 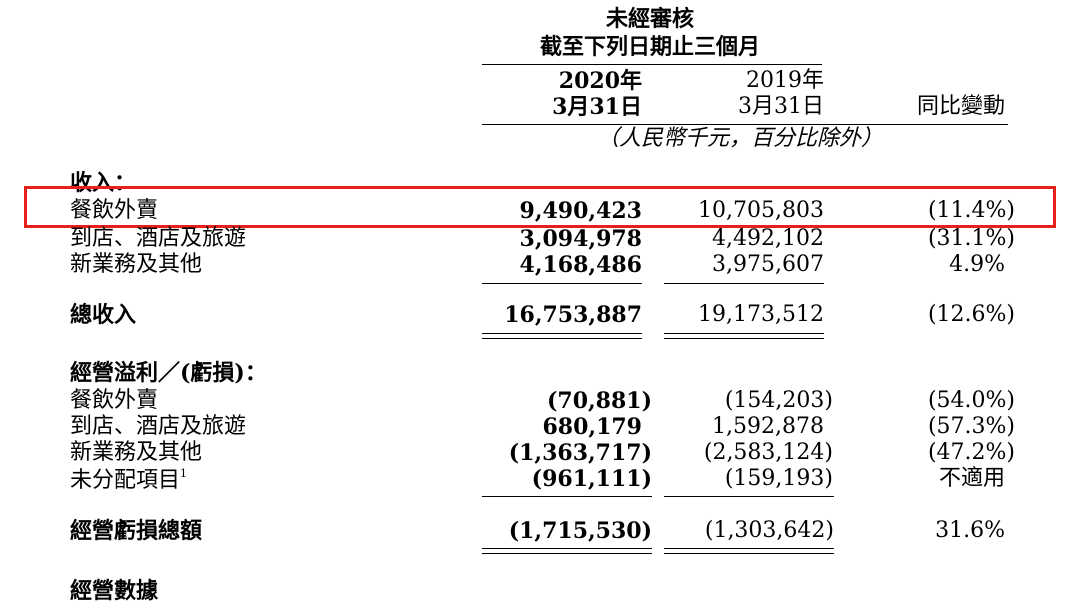 I want to click on operating-row-label: 未分配項目1, so click(x=128, y=480).